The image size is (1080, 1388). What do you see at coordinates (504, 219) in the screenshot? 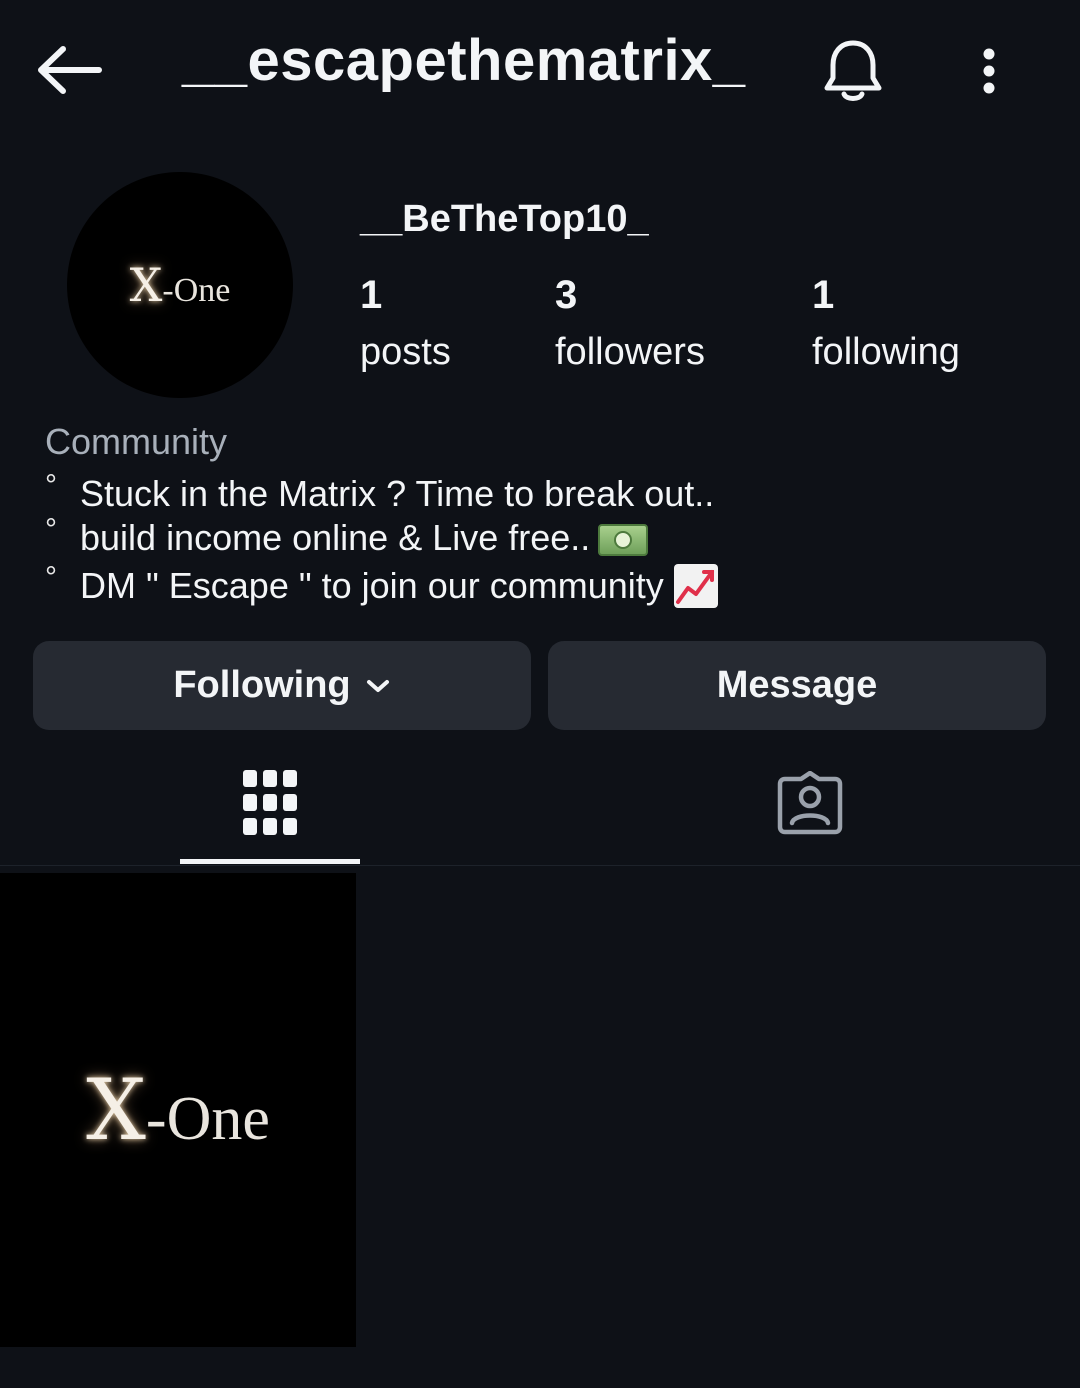
I see `display-name: __BeTheTop10_` at bounding box center [504, 219].